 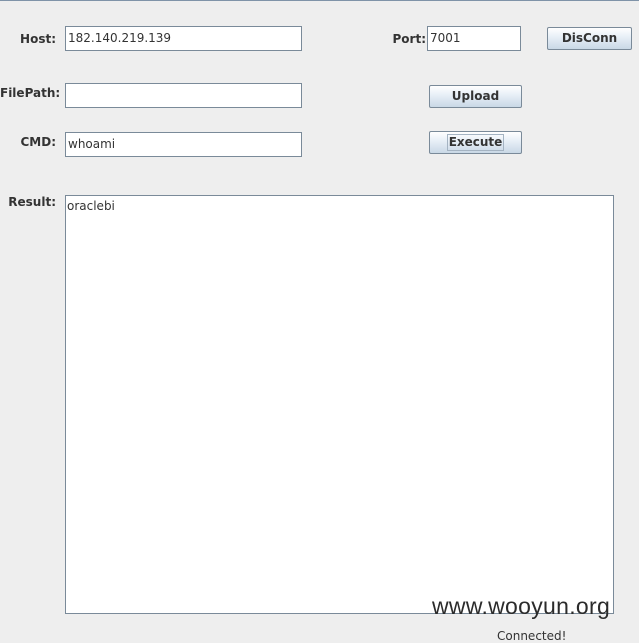 What do you see at coordinates (183, 95) in the screenshot?
I see `filepath-input` at bounding box center [183, 95].